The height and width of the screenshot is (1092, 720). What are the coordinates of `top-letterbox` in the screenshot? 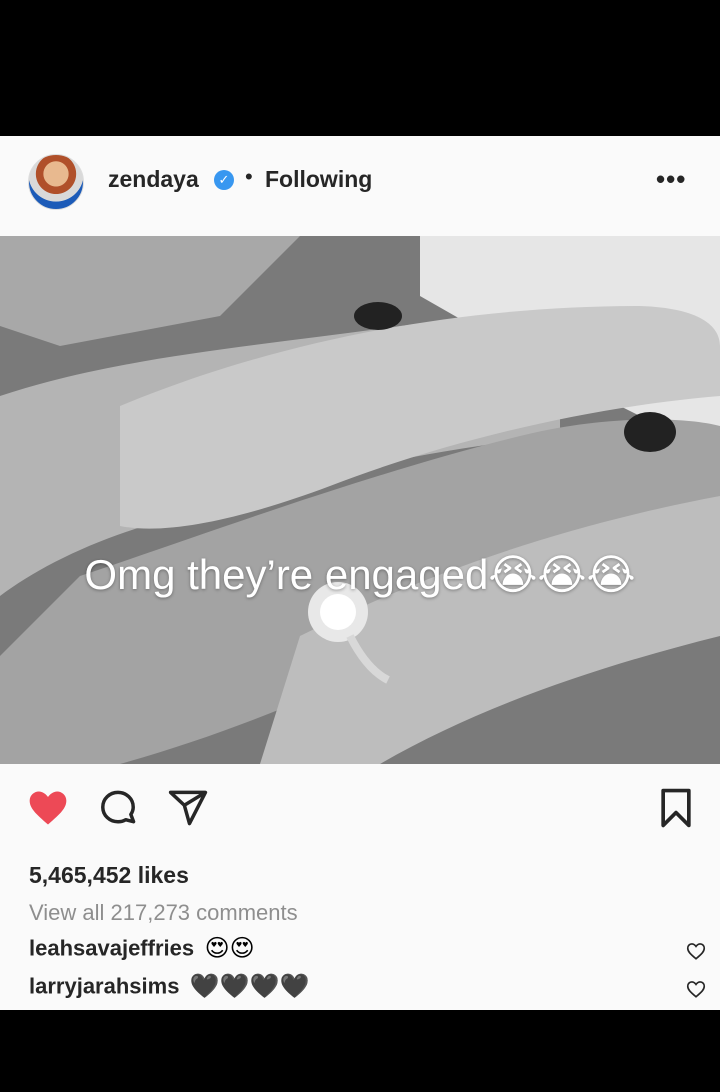 It's located at (360, 68).